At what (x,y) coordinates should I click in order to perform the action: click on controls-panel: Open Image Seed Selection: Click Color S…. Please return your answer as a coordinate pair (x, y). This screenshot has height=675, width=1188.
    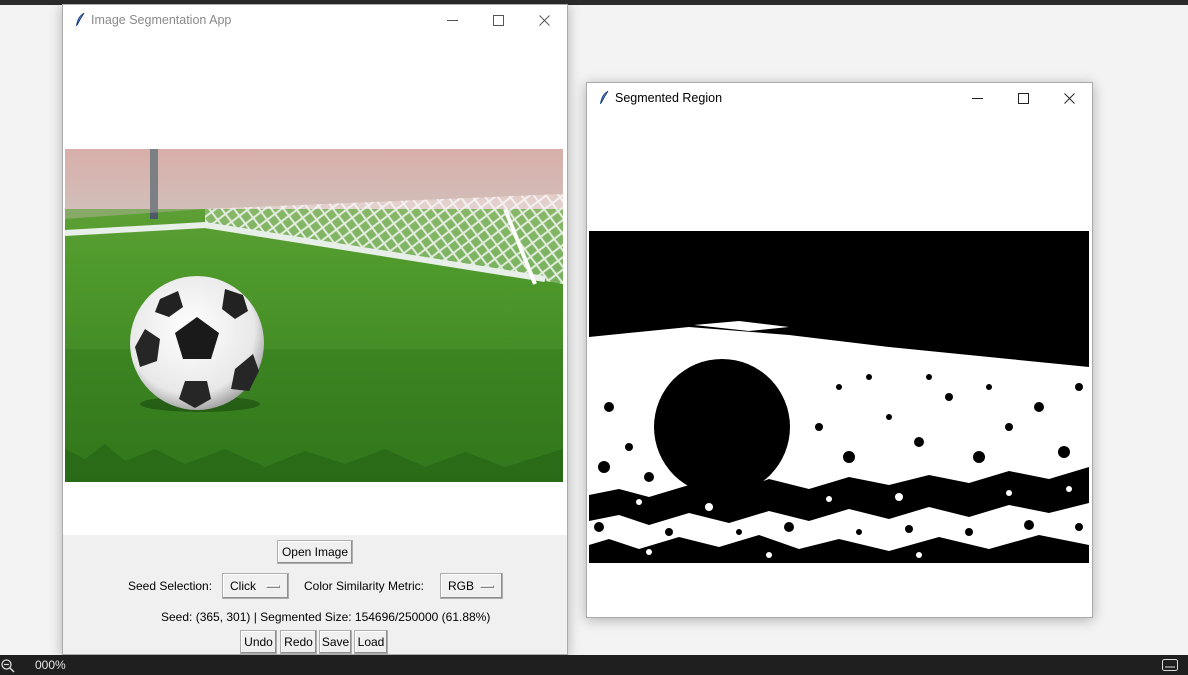
    Looking at the image, I should click on (315, 594).